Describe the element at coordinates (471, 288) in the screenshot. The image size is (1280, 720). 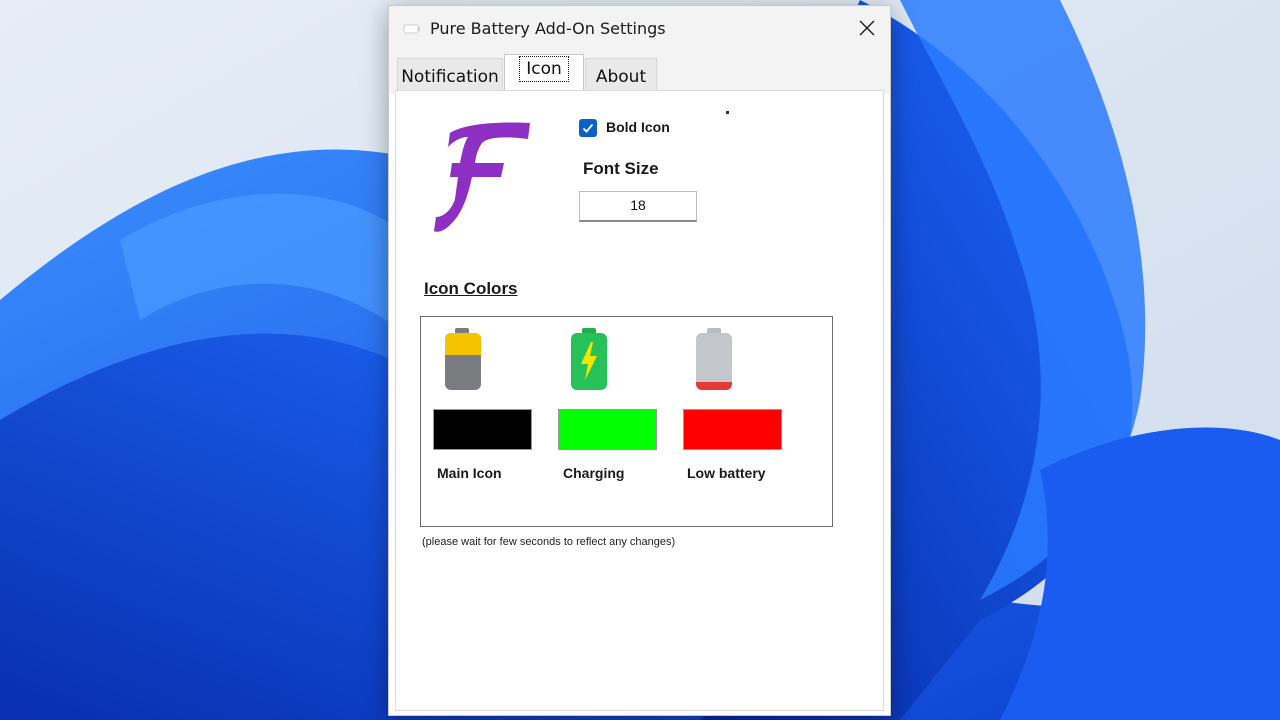
I see `icon-colors-heading: Icon Colors` at that location.